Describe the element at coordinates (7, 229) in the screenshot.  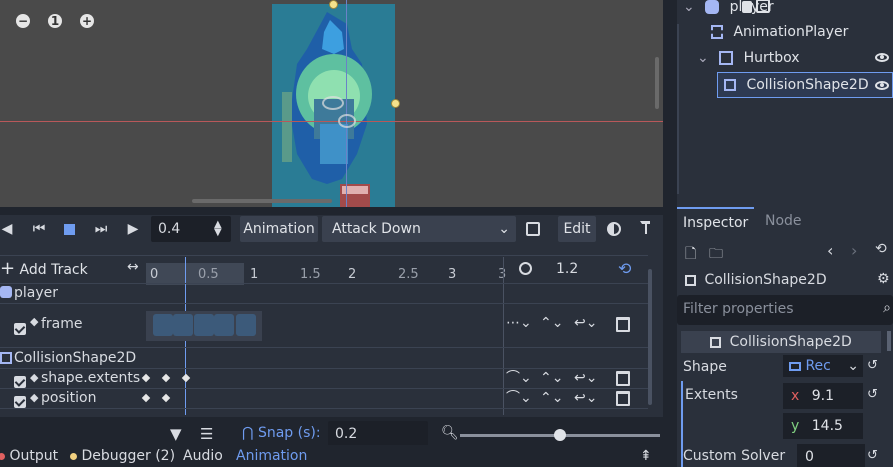
I see `play-backwards-from-end-icon: ◀` at that location.